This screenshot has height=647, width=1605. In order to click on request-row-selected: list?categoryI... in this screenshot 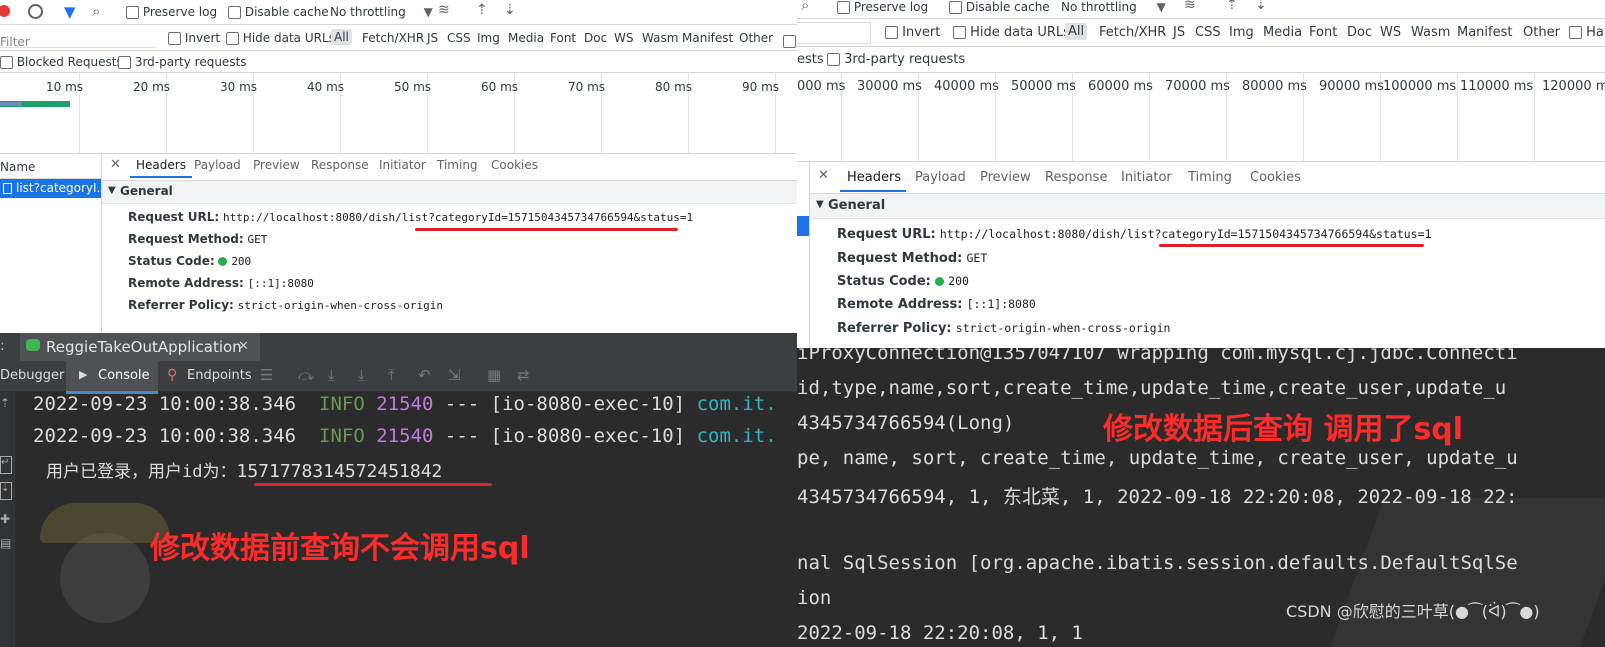, I will do `click(54, 188)`.